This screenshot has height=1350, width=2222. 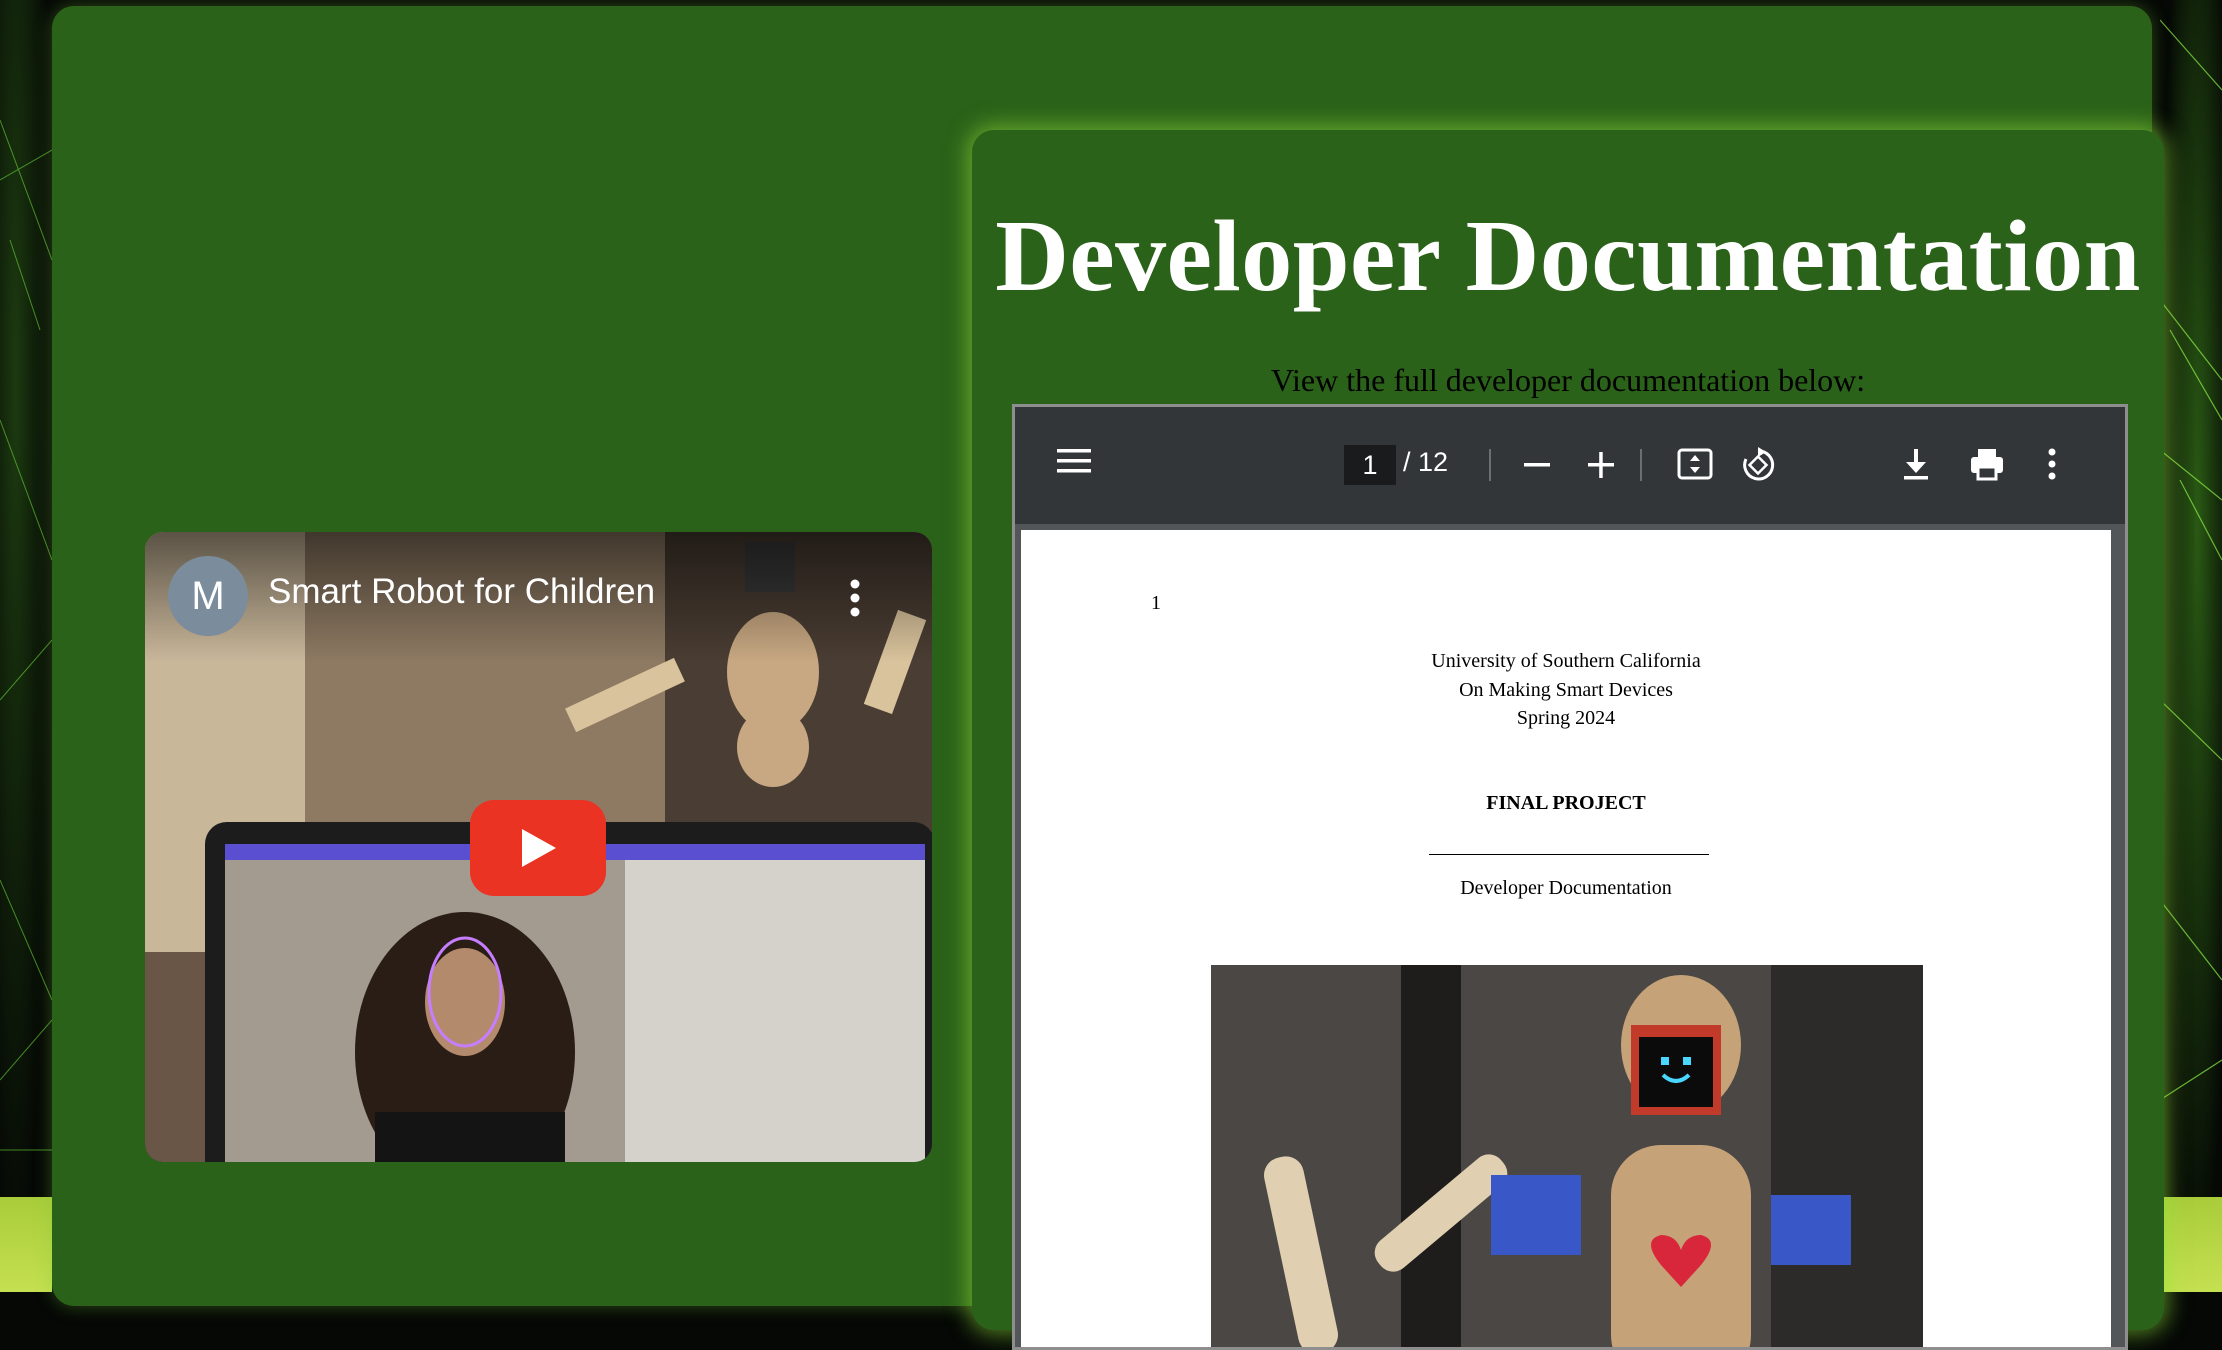 What do you see at coordinates (208, 596) in the screenshot?
I see `channel-avatar: M` at bounding box center [208, 596].